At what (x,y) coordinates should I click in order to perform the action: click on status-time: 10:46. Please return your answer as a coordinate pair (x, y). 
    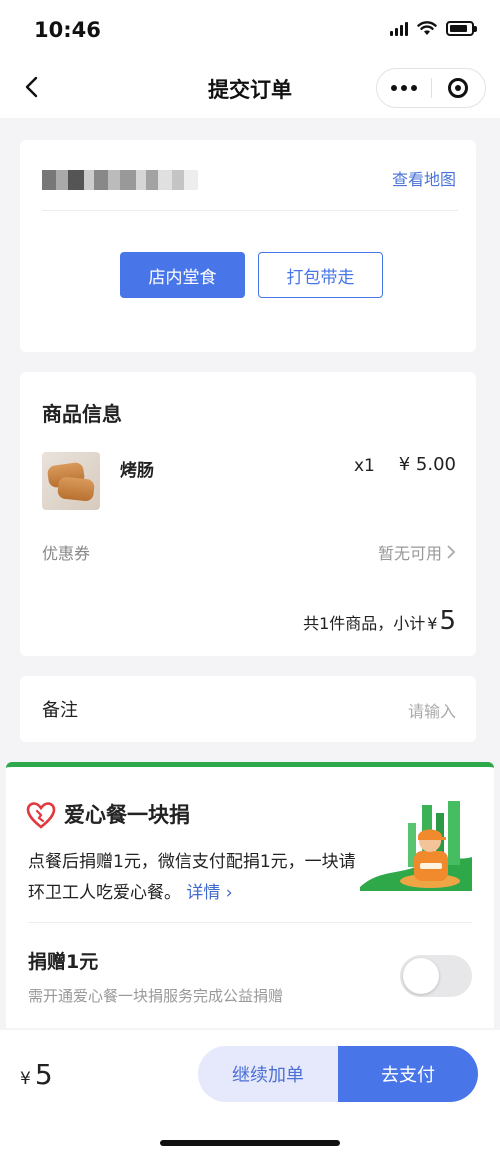
    Looking at the image, I should click on (67, 30).